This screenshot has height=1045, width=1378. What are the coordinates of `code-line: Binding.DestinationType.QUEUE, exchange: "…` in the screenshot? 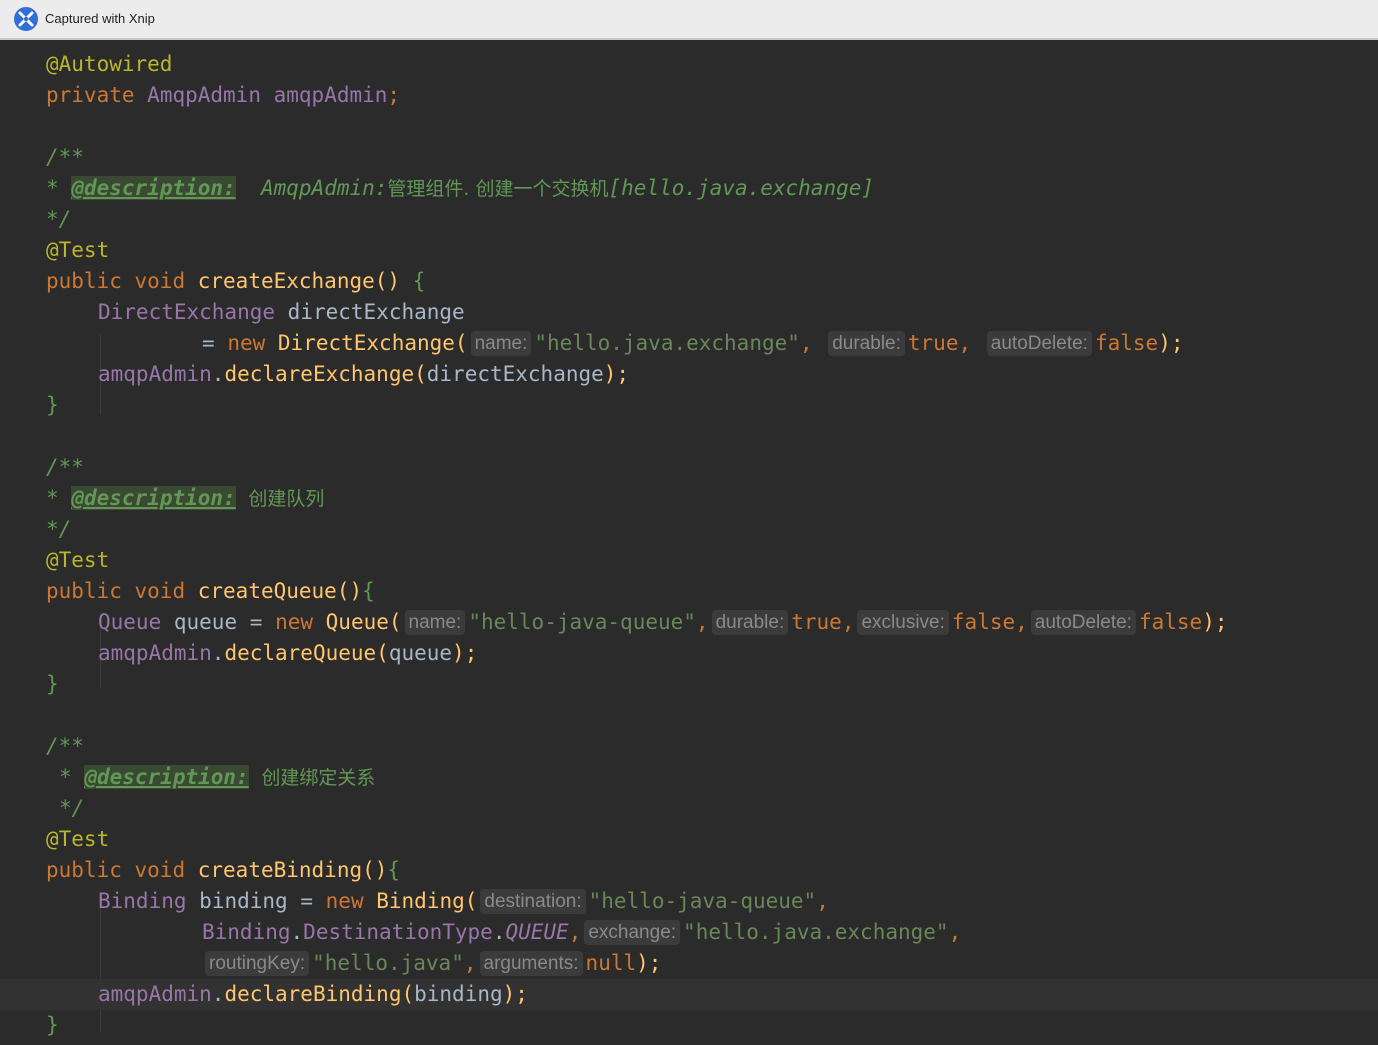 It's located at (582, 932).